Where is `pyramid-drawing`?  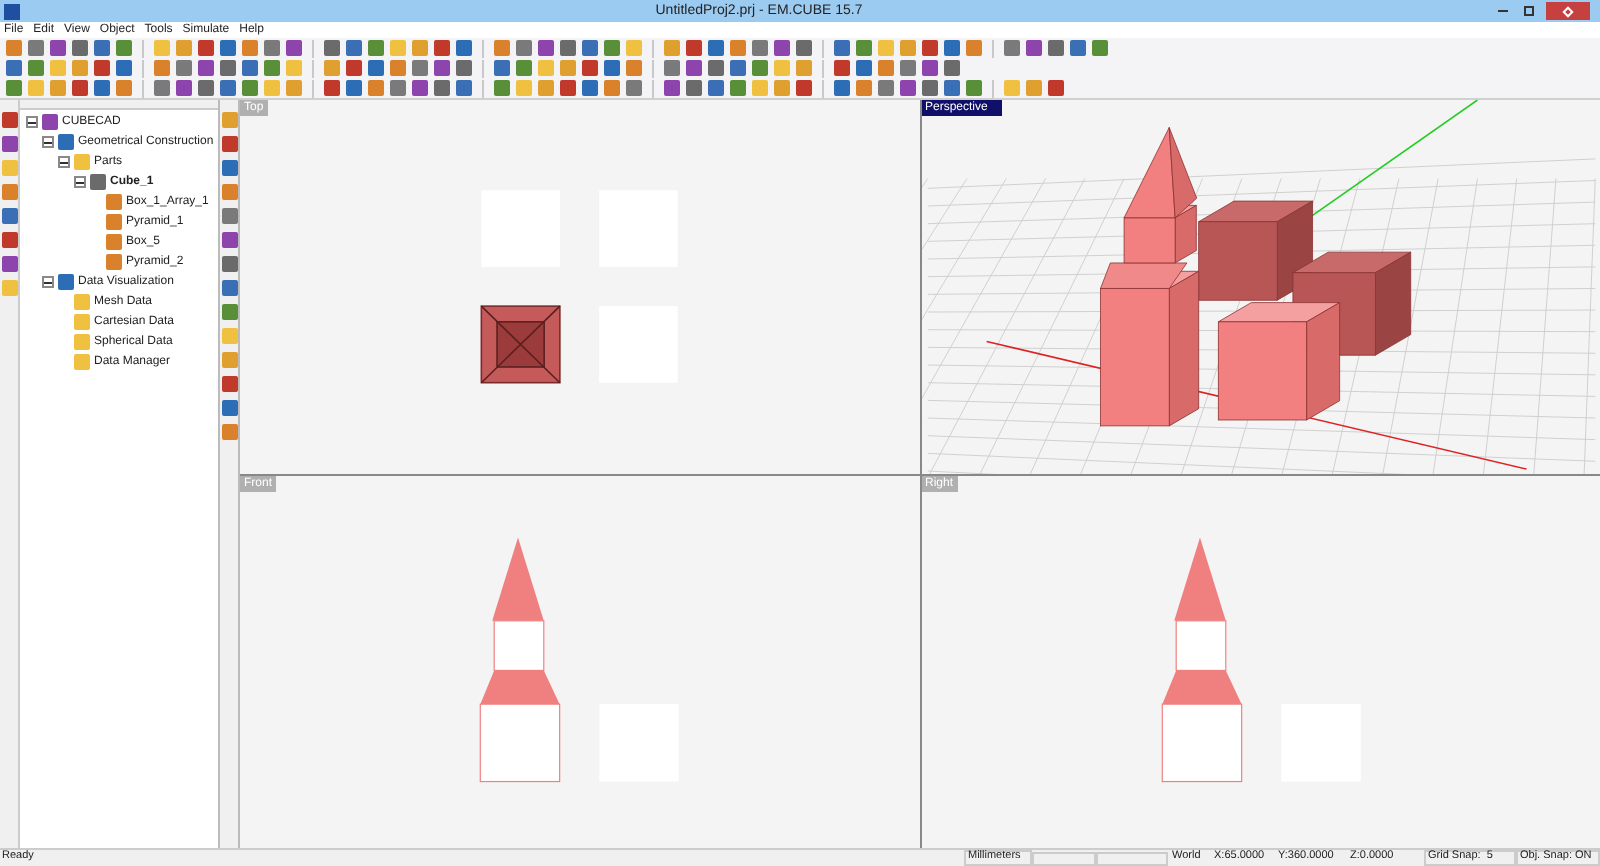
pyramid-drawing is located at coordinates (520, 344).